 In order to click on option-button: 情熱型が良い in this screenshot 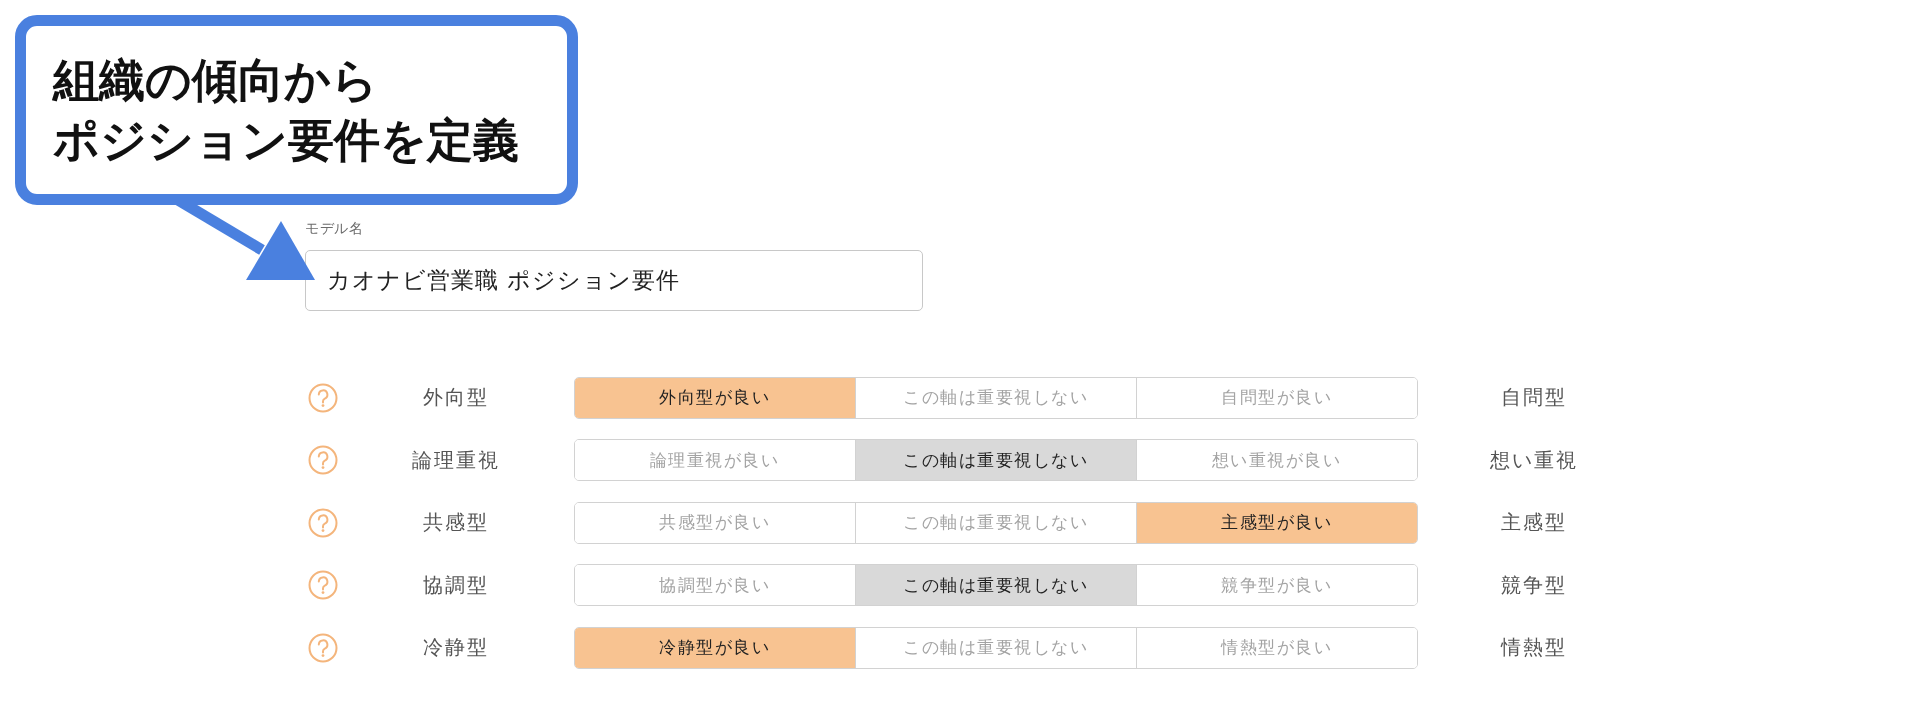, I will do `click(1276, 647)`.